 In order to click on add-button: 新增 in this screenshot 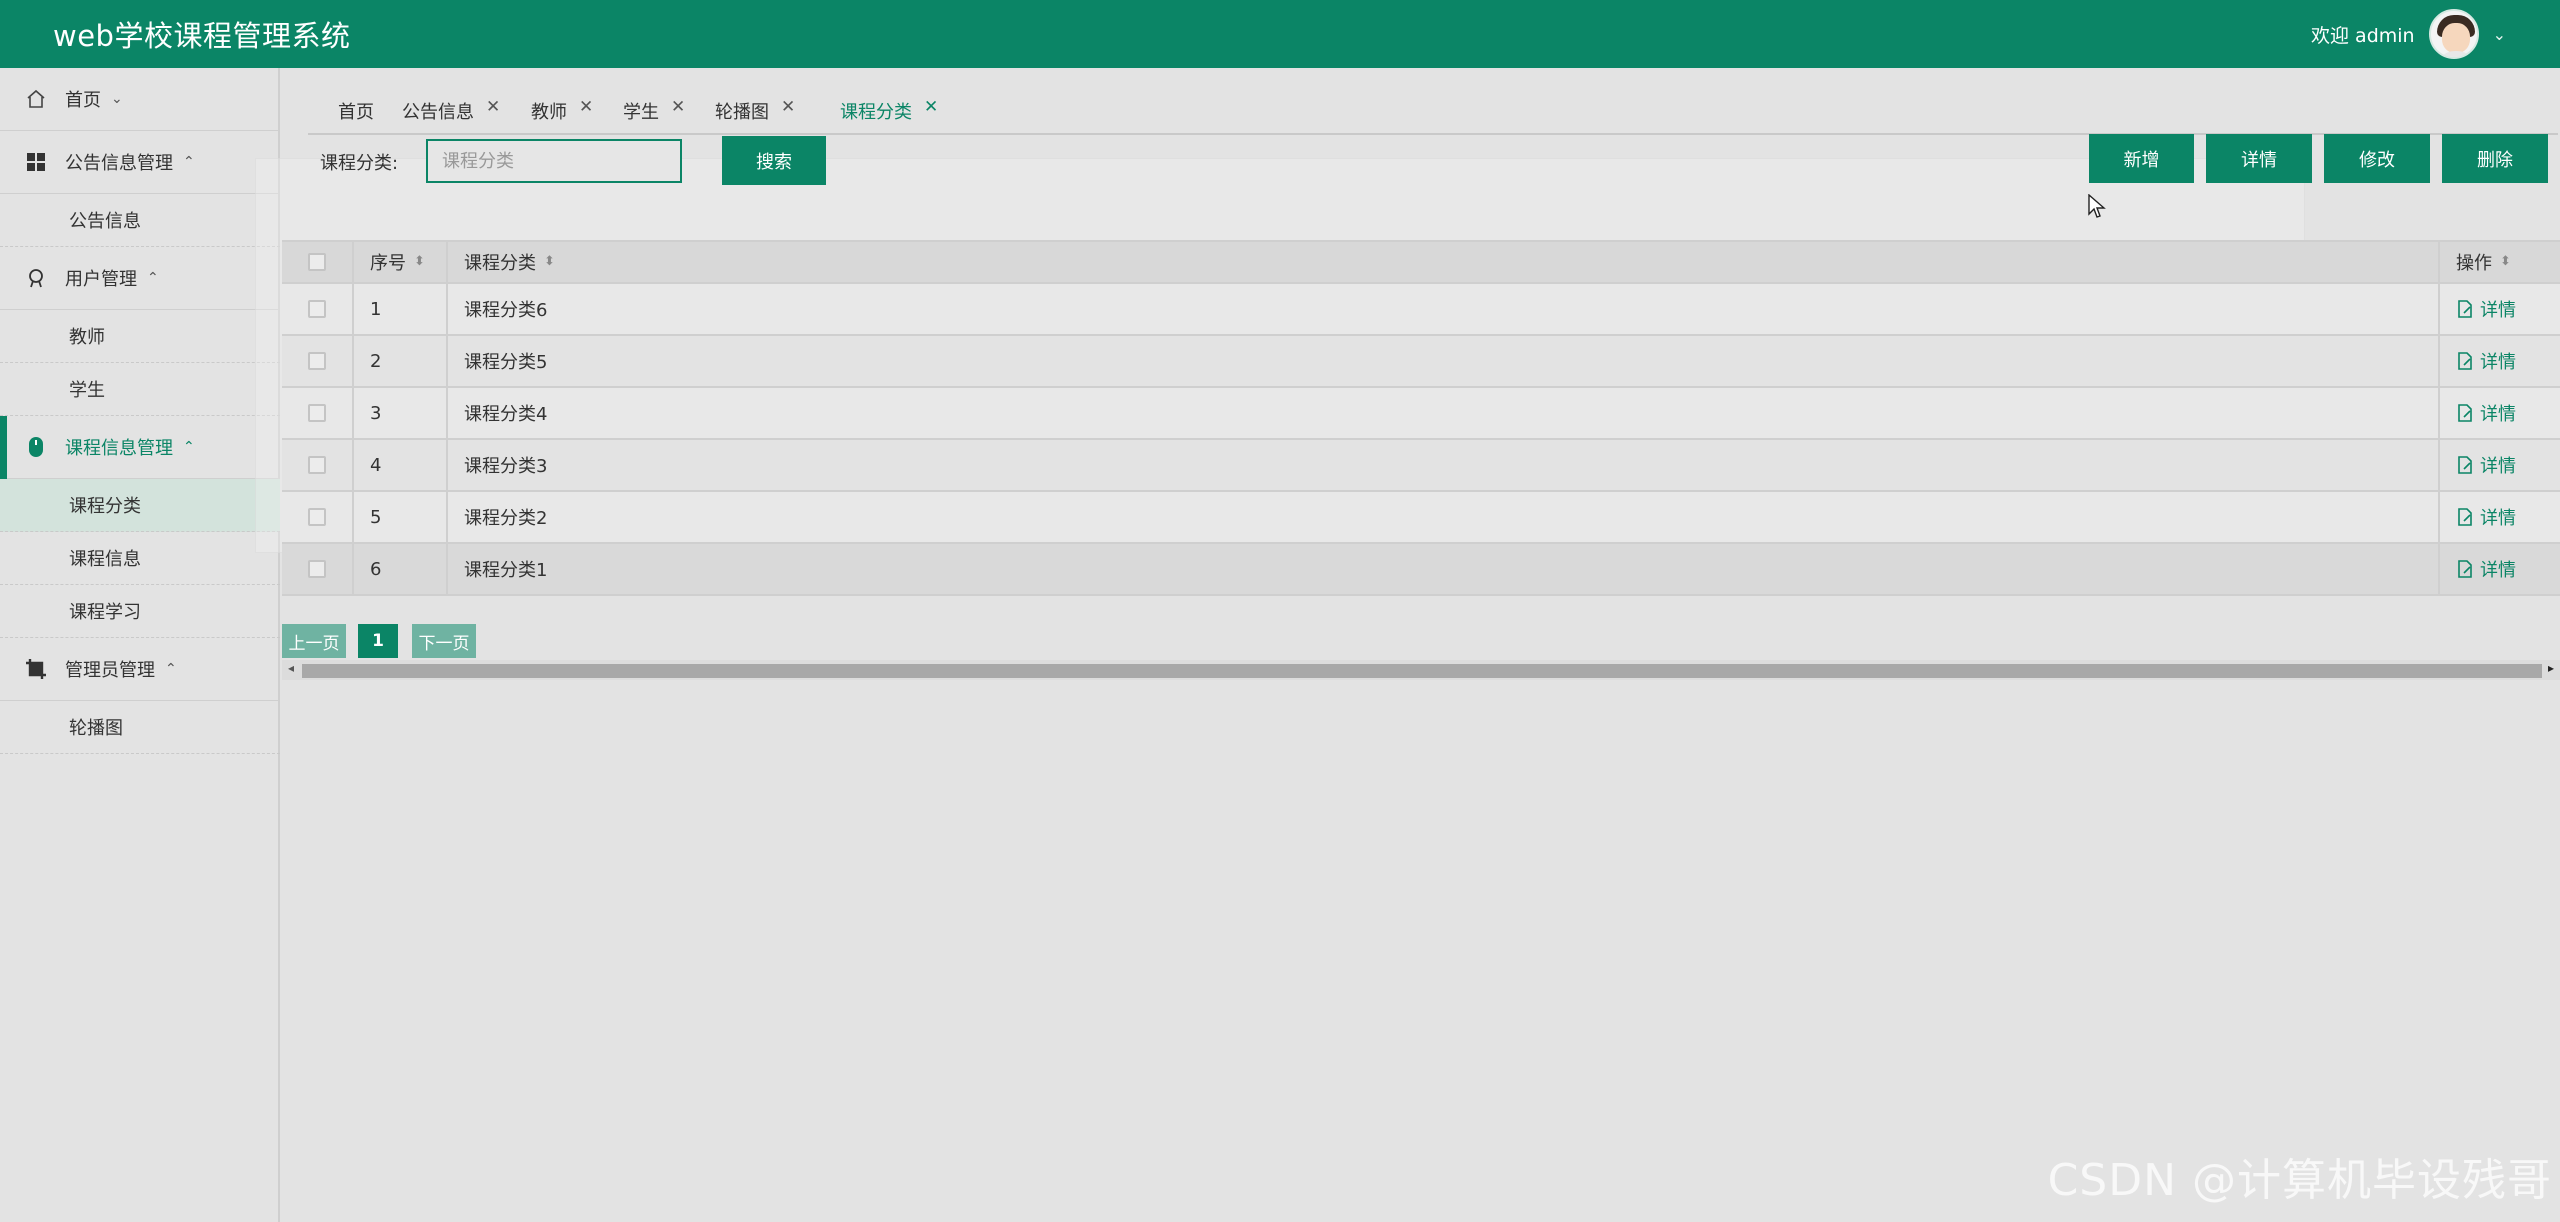, I will do `click(2141, 158)`.